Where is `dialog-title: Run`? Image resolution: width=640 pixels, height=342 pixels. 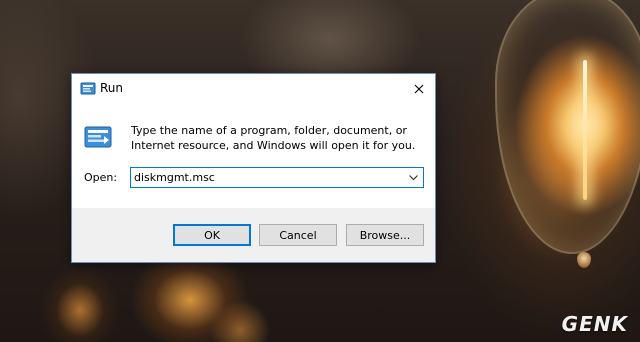
dialog-title: Run is located at coordinates (112, 88).